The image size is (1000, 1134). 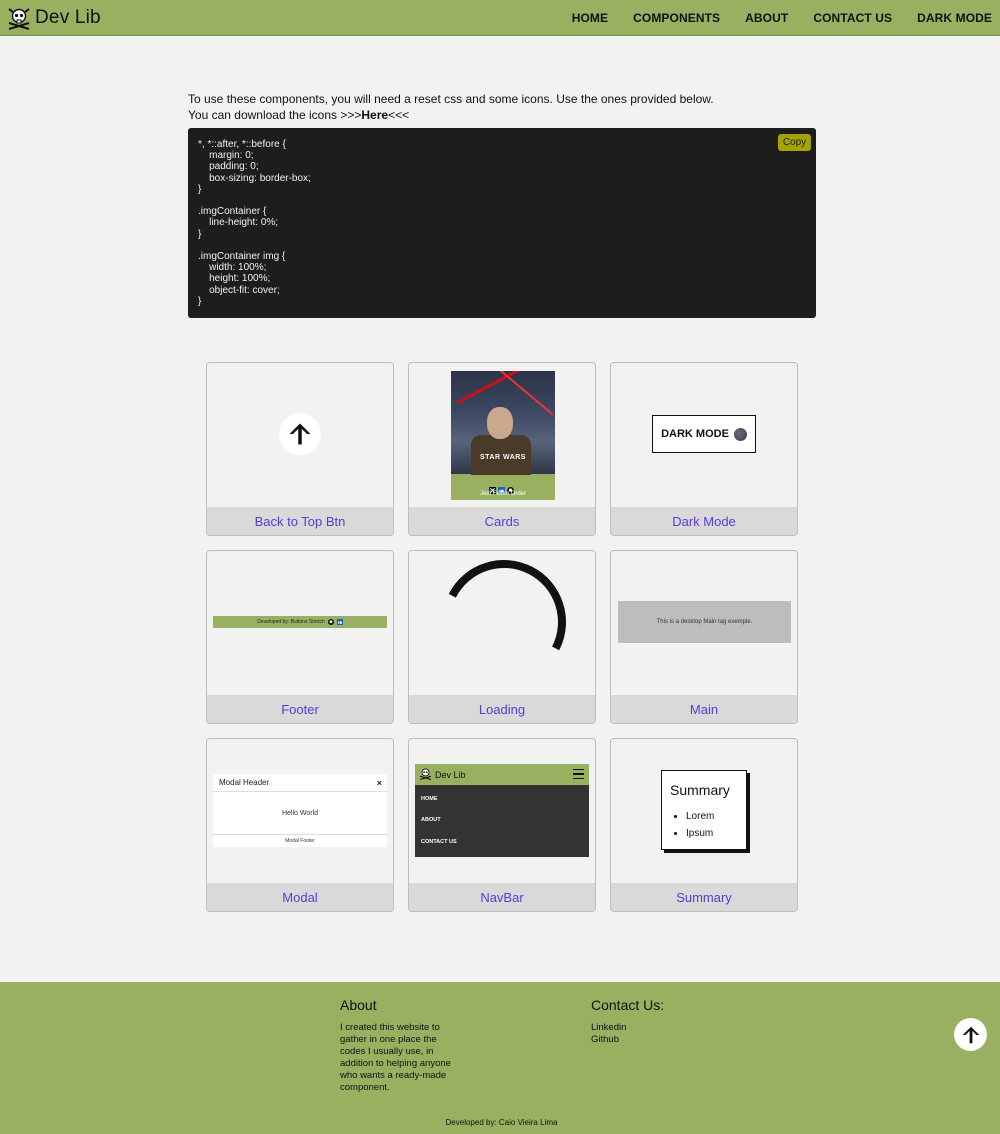 I want to click on component-card-main: This is a desktop Main tag exemple. Main, so click(x=704, y=637).